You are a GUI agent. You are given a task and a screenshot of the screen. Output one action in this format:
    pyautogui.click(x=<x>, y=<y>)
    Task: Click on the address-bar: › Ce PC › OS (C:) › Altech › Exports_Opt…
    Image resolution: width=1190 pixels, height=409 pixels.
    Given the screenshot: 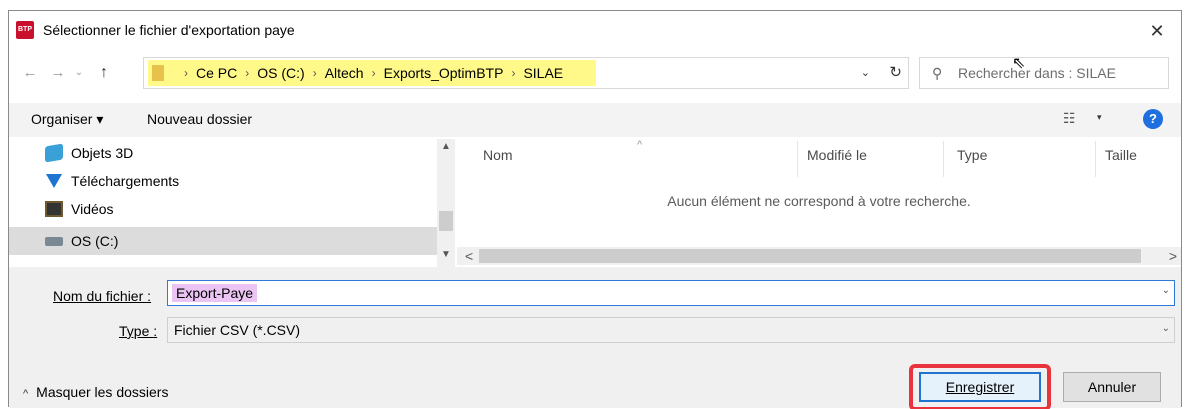 What is the action you would take?
    pyautogui.click(x=526, y=73)
    